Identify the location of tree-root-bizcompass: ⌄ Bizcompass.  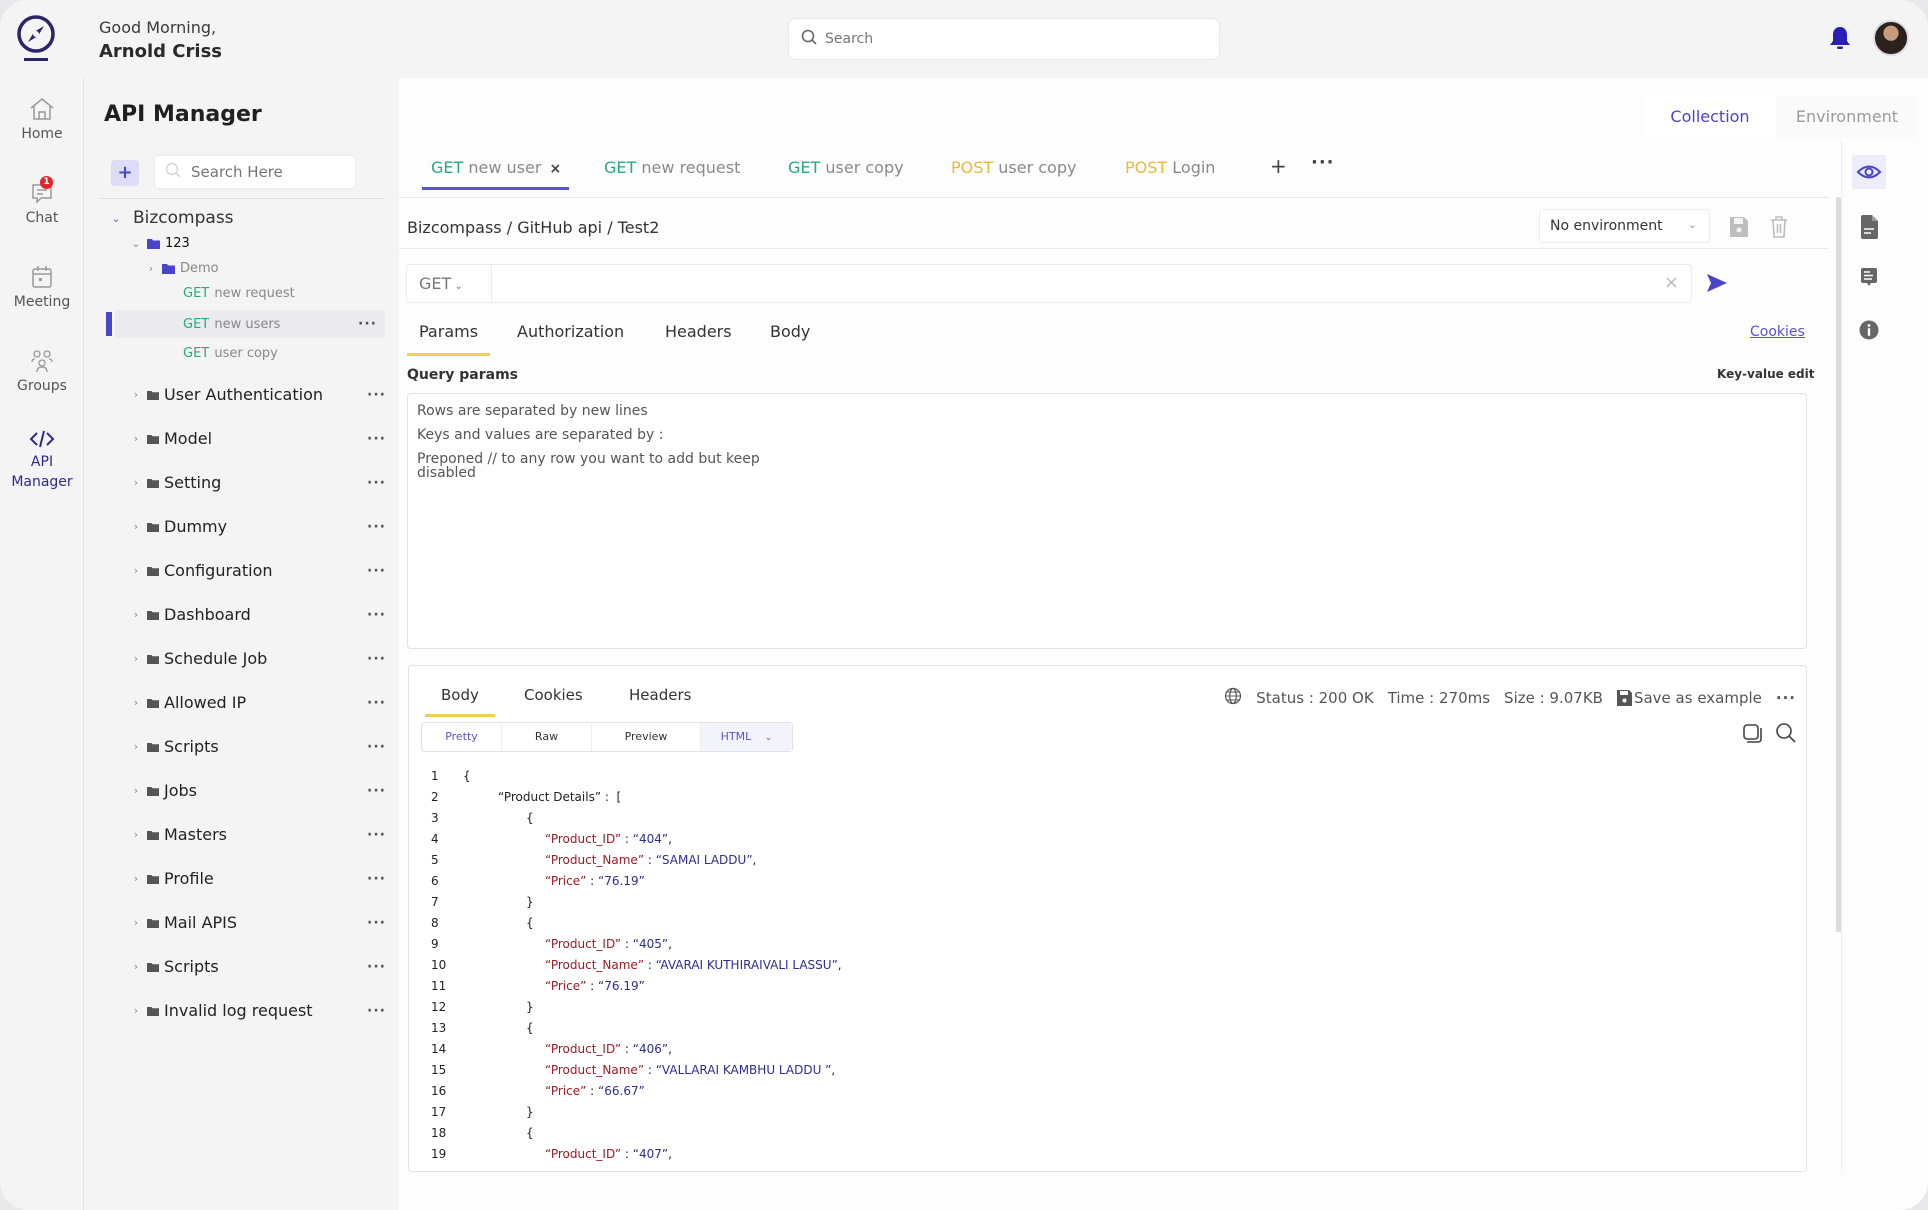
(265, 218).